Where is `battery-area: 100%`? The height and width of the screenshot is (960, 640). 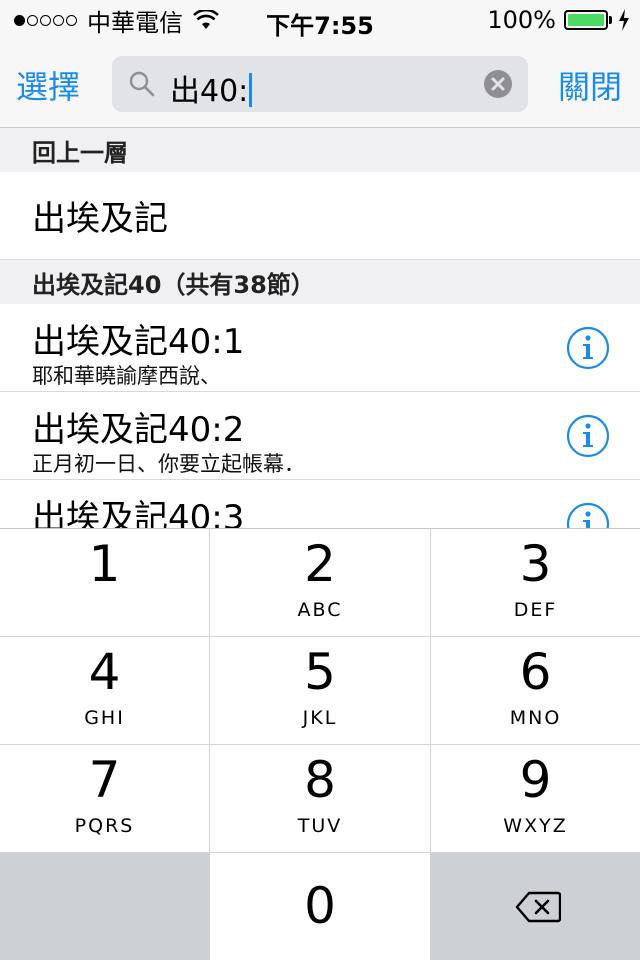
battery-area: 100% is located at coordinates (558, 20).